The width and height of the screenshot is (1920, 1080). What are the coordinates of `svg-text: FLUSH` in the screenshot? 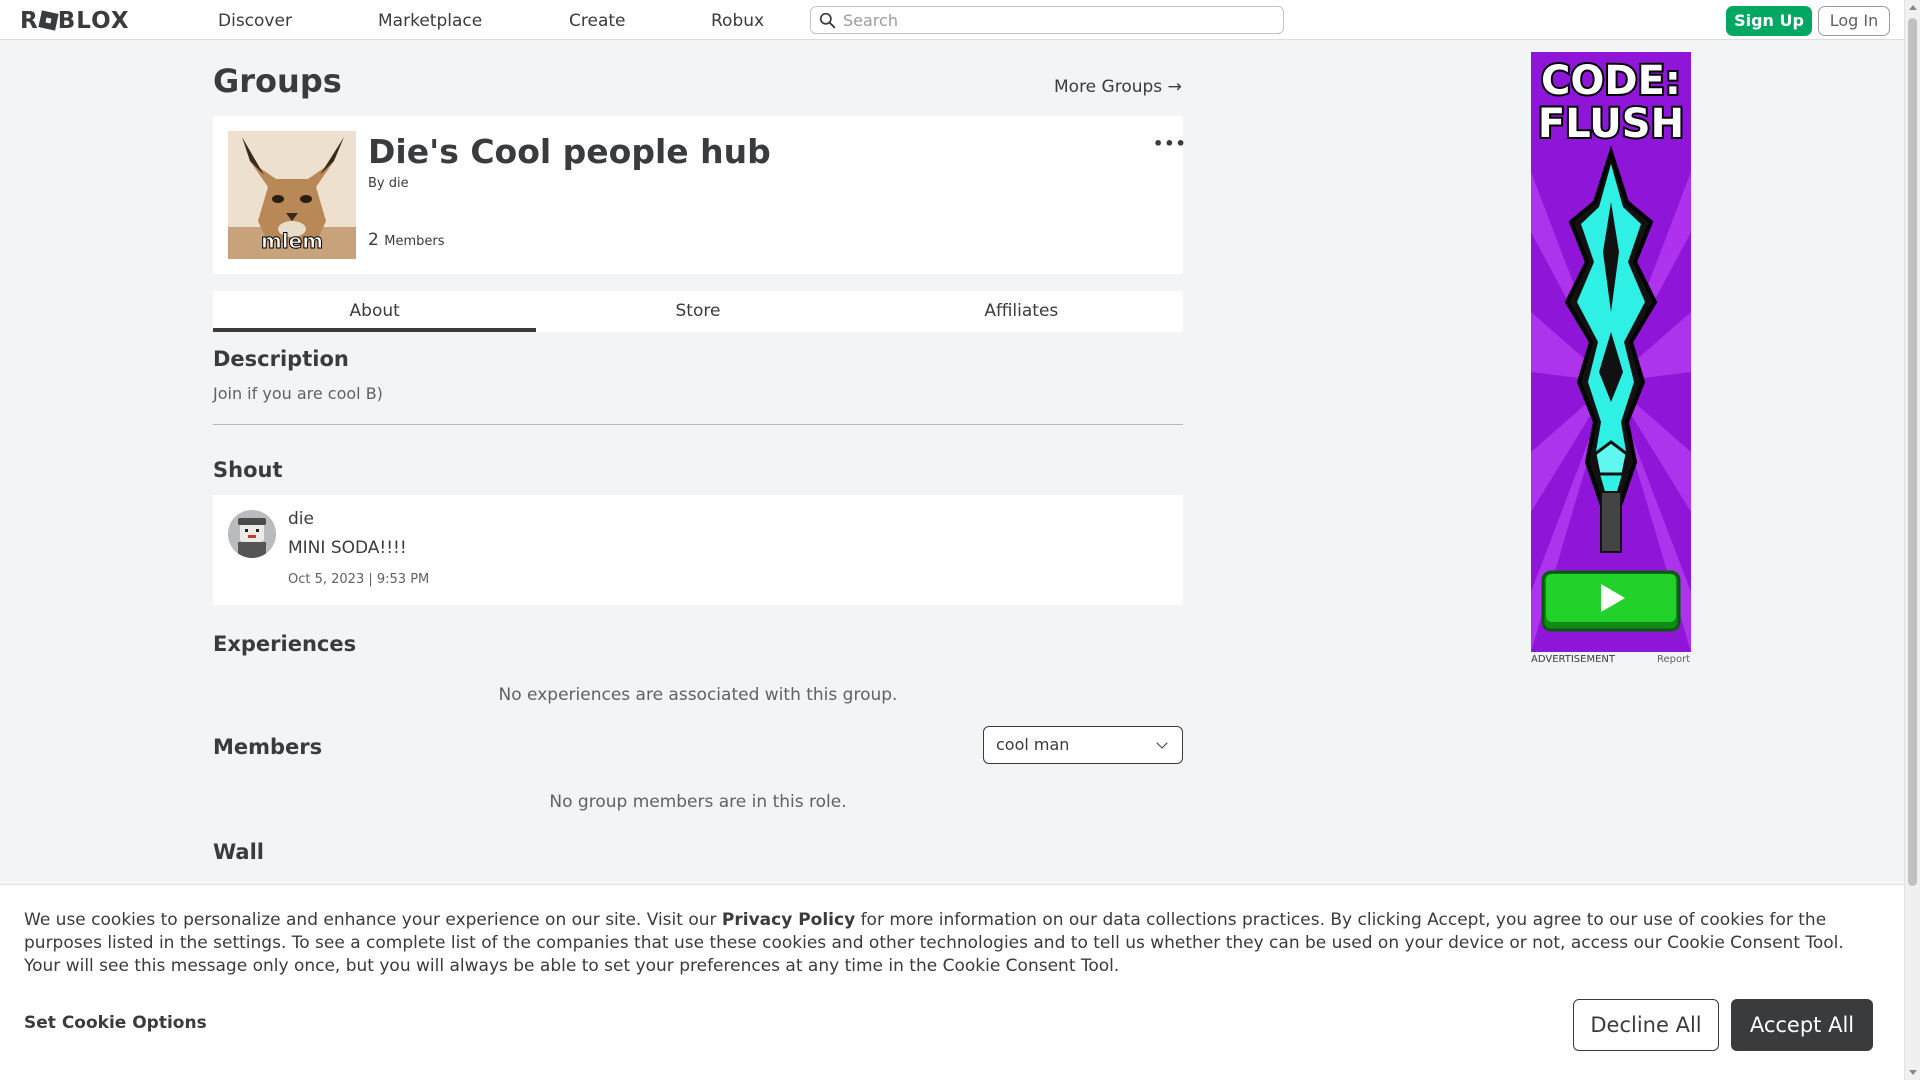 It's located at (1611, 124).